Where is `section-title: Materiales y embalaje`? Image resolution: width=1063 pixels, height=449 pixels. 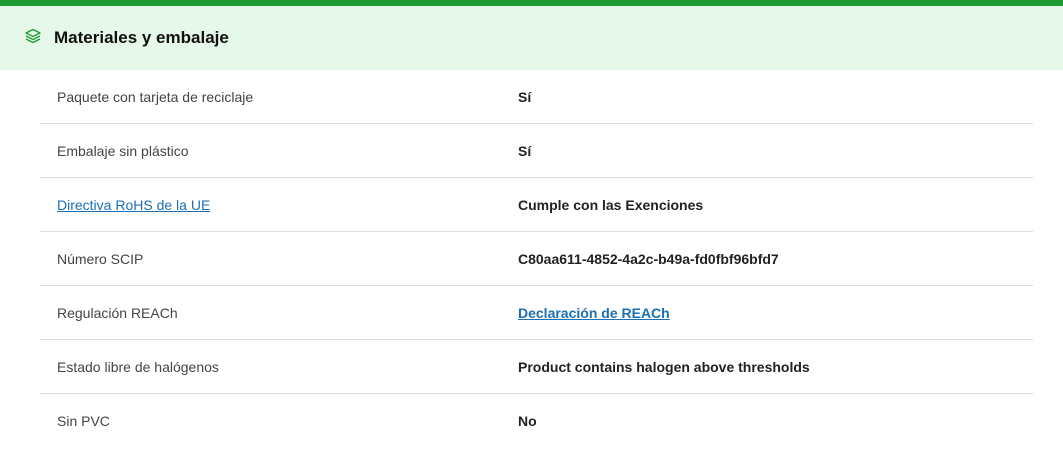
section-title: Materiales y embalaje is located at coordinates (141, 37).